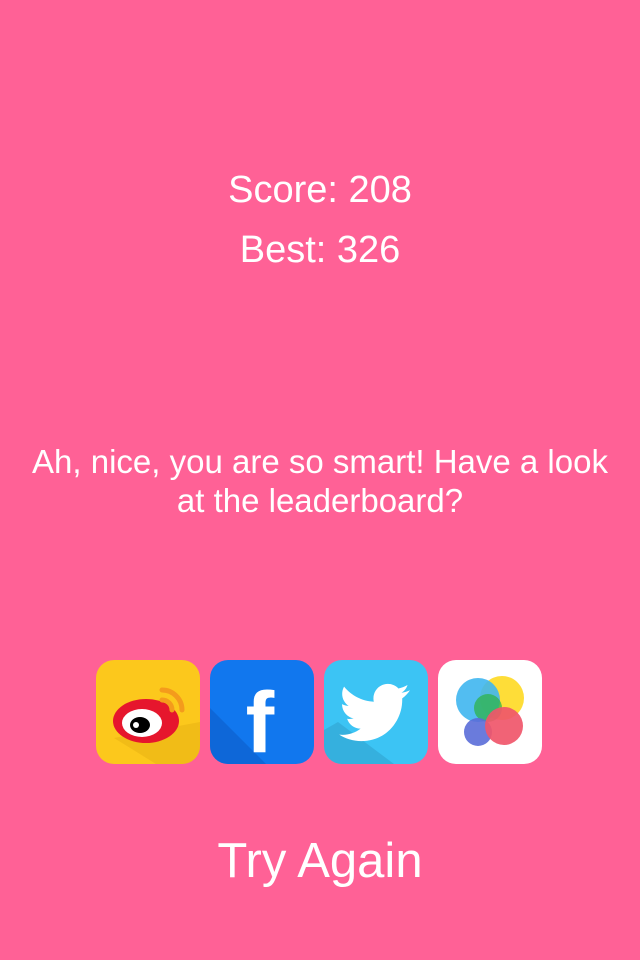 The height and width of the screenshot is (960, 640). I want to click on score-text: Score: 208, so click(320, 190).